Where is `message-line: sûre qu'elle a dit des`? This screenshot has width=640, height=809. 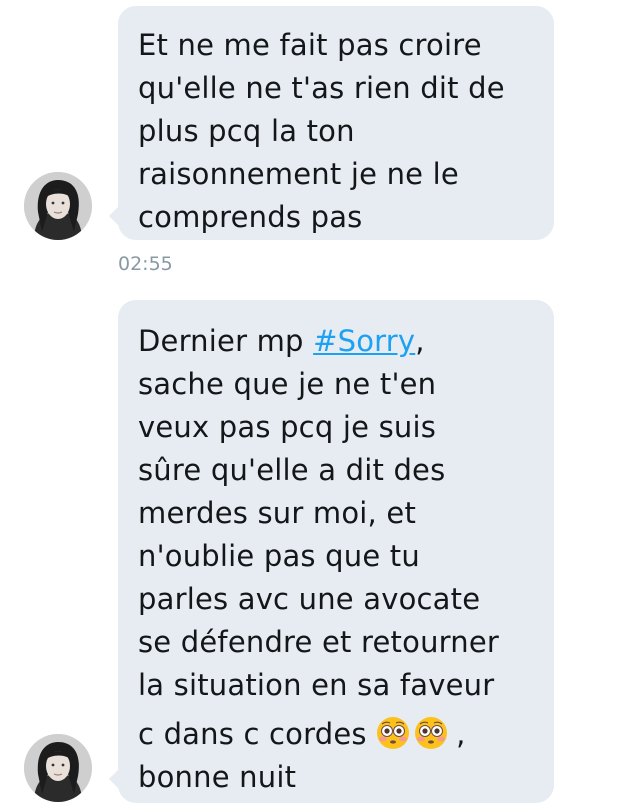 message-line: sûre qu'elle a dit des is located at coordinates (292, 470).